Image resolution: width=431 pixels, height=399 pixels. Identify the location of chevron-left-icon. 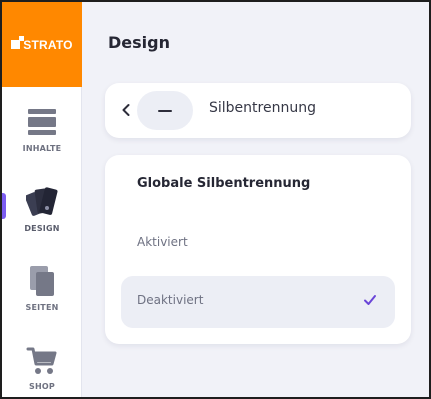
(126, 110).